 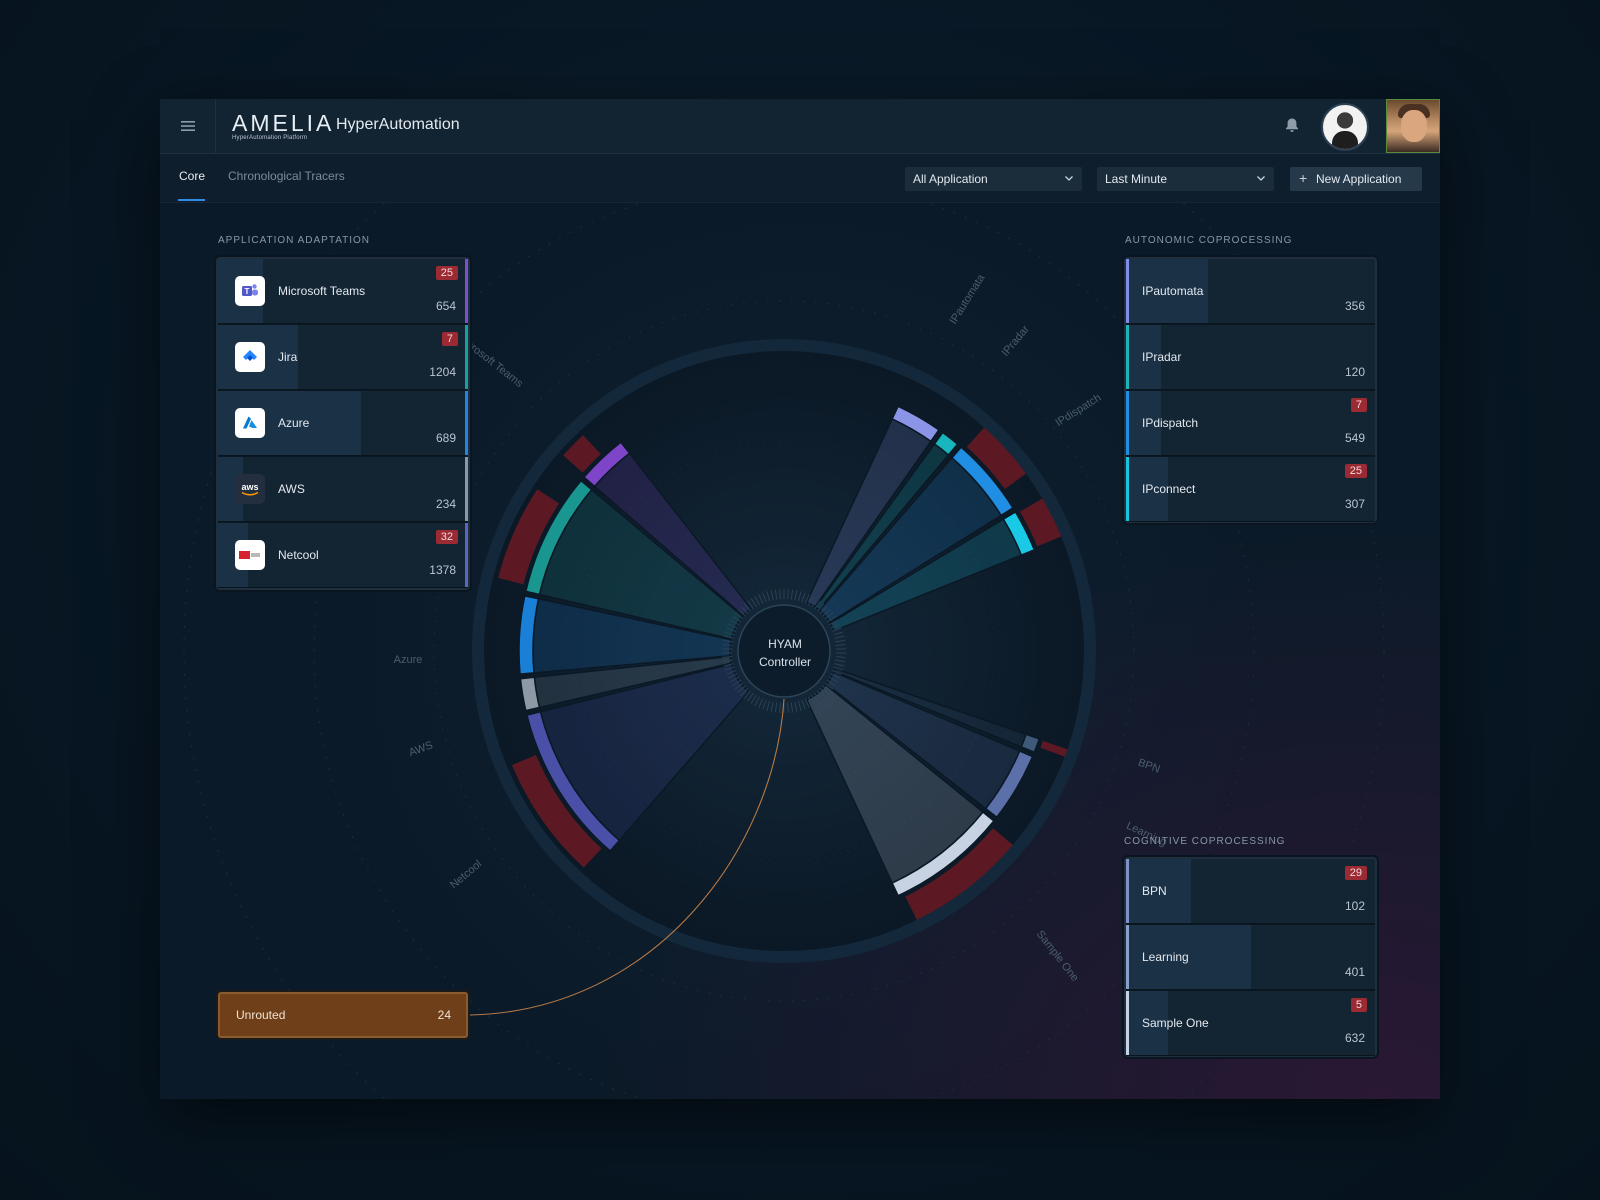 I want to click on item-name: AWS, so click(x=291, y=489).